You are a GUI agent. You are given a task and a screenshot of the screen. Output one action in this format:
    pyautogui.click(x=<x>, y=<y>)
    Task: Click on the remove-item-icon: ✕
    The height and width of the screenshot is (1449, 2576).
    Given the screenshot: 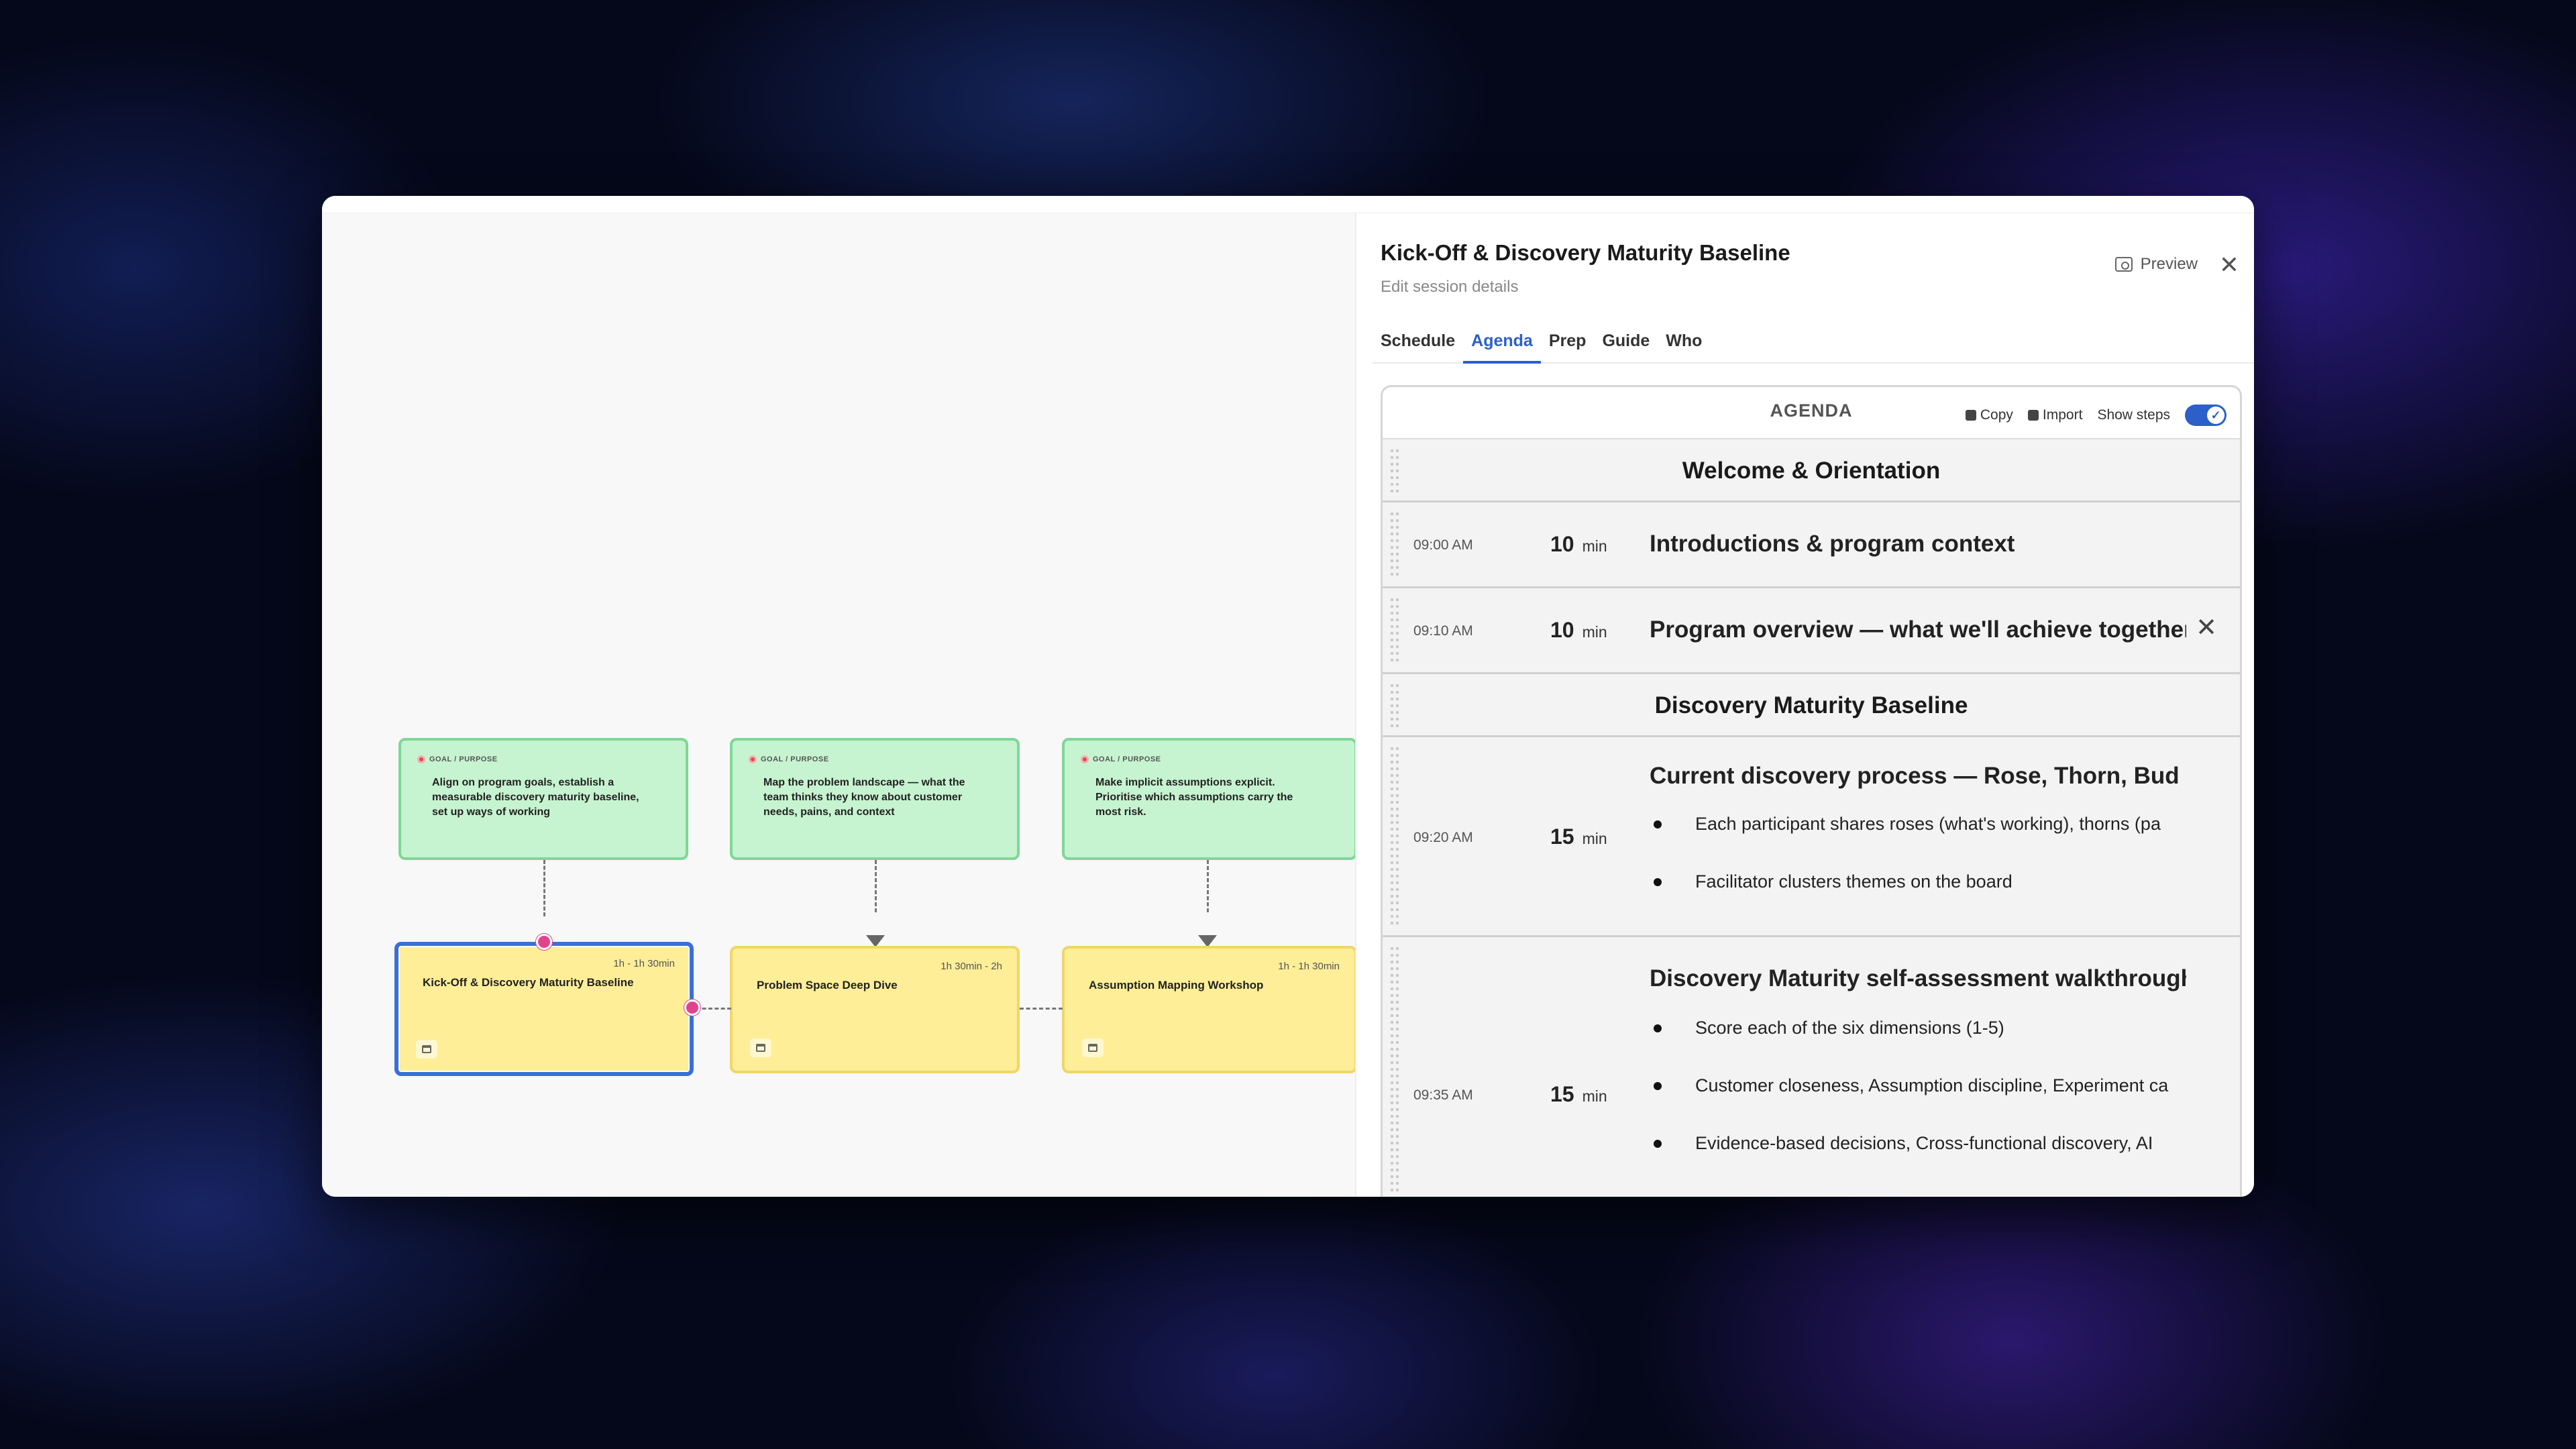 What is the action you would take?
    pyautogui.click(x=2206, y=627)
    